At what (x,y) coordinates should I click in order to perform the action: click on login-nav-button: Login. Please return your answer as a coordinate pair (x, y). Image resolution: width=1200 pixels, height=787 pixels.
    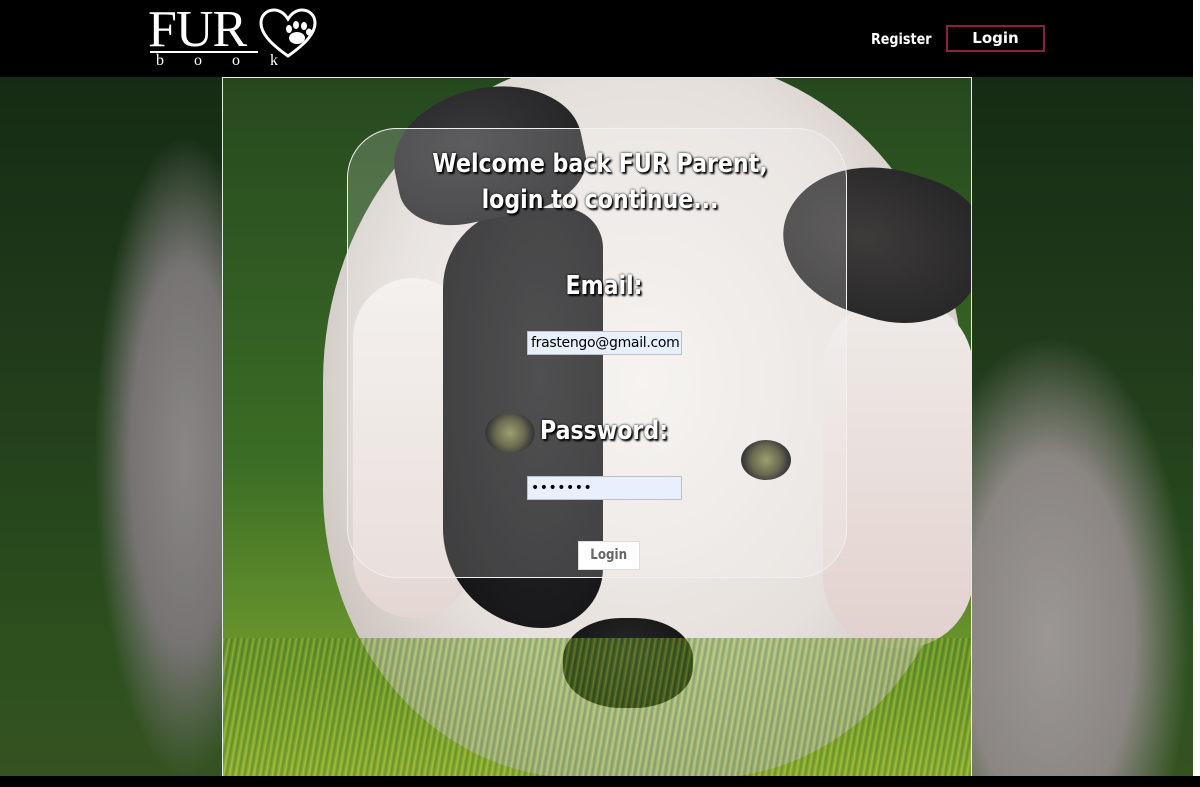
    Looking at the image, I should click on (995, 38).